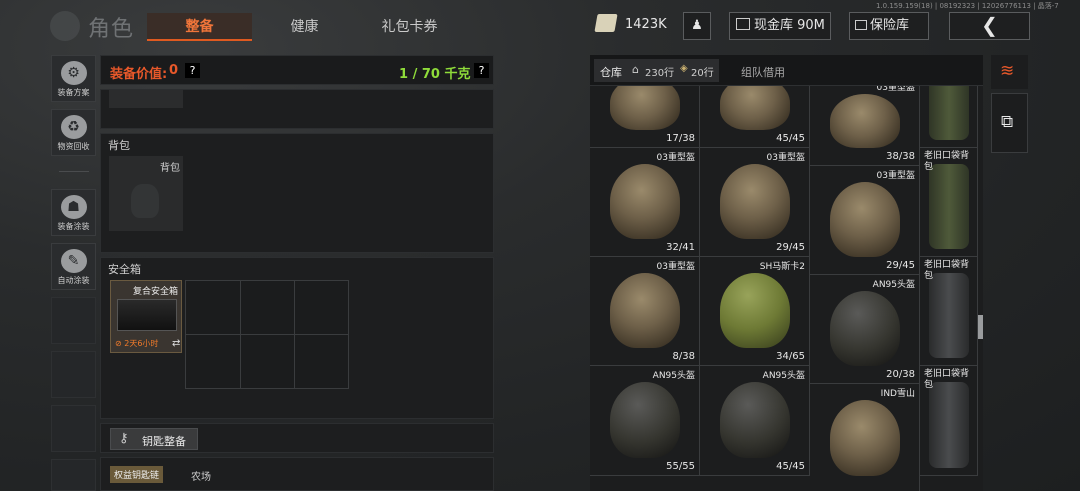  I want to click on item-durability: 32/41, so click(680, 247).